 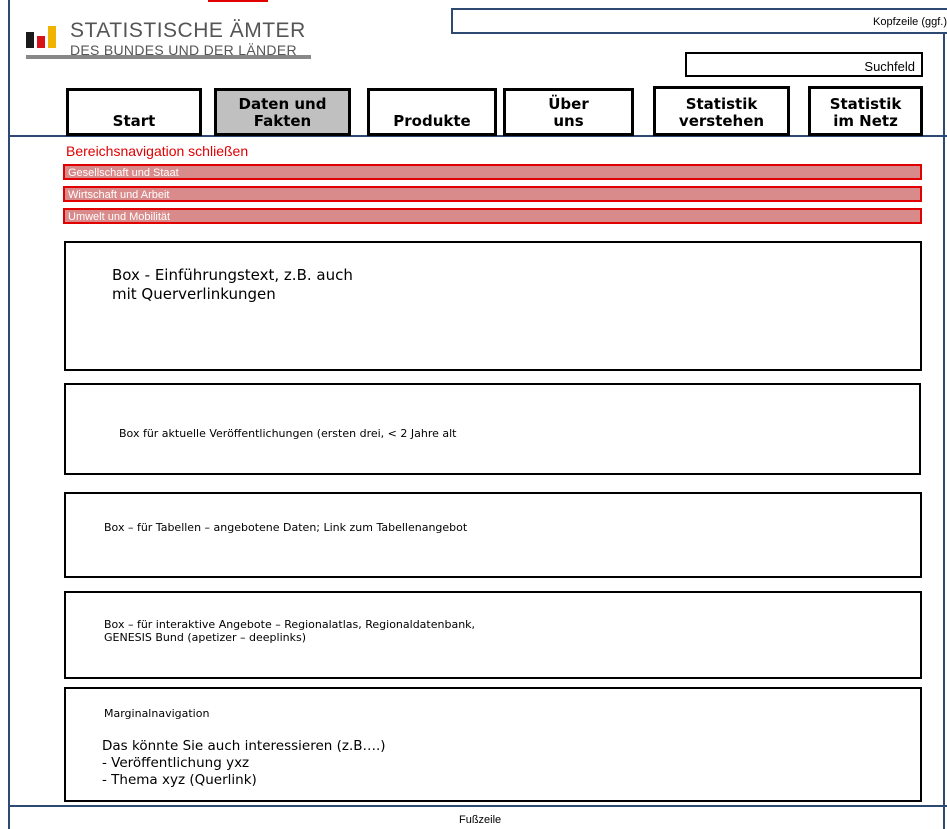 What do you see at coordinates (492, 216) in the screenshot?
I see `area-nav-item-umwelt: Umwelt und Mobilität` at bounding box center [492, 216].